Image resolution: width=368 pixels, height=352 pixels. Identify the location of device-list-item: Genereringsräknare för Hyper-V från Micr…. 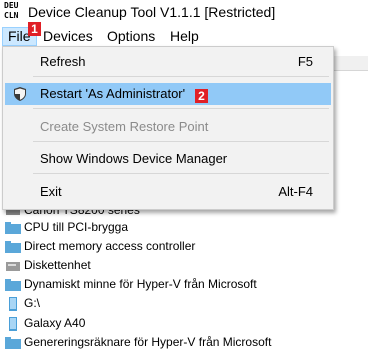
(138, 342).